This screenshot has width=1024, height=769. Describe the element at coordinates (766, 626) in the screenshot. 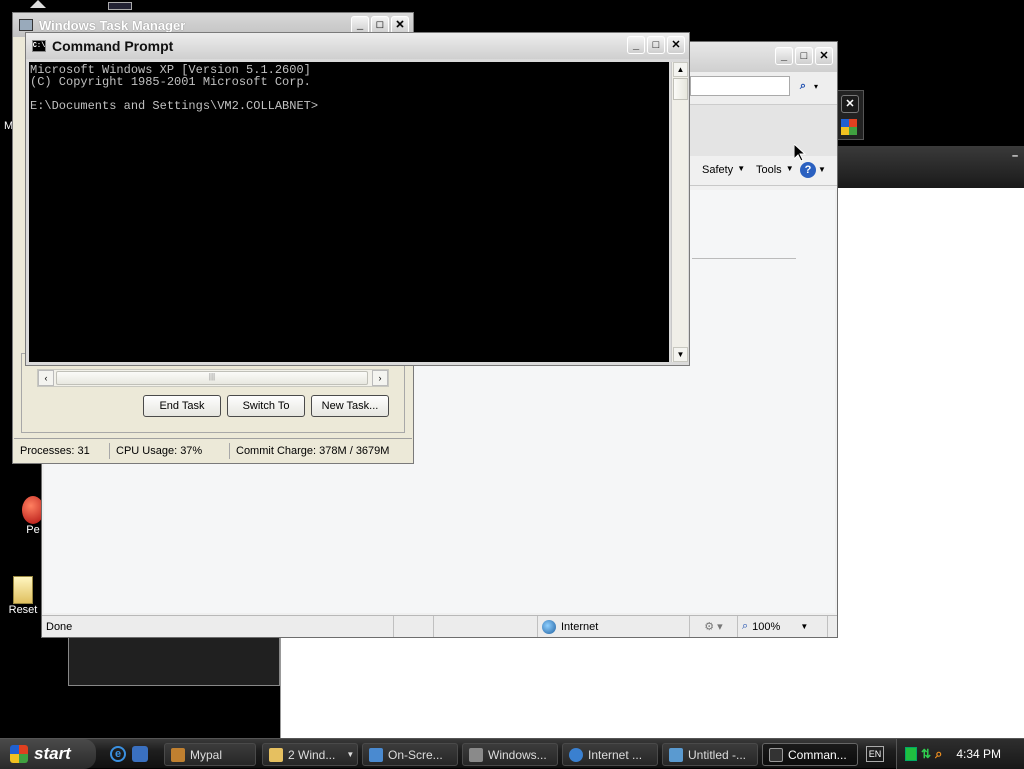

I see `zoom-level: 100%` at that location.